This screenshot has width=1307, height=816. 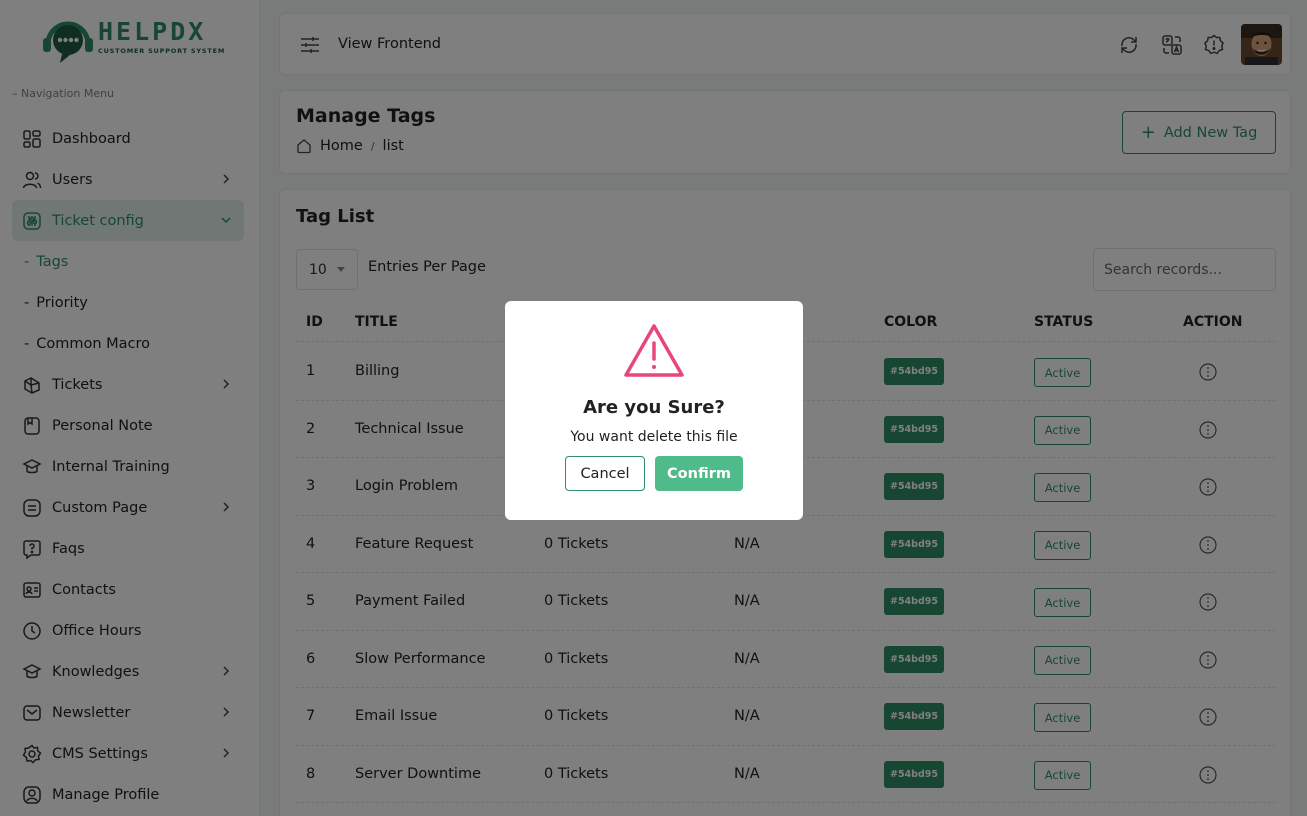 I want to click on confirm-button: Confirm, so click(x=699, y=473).